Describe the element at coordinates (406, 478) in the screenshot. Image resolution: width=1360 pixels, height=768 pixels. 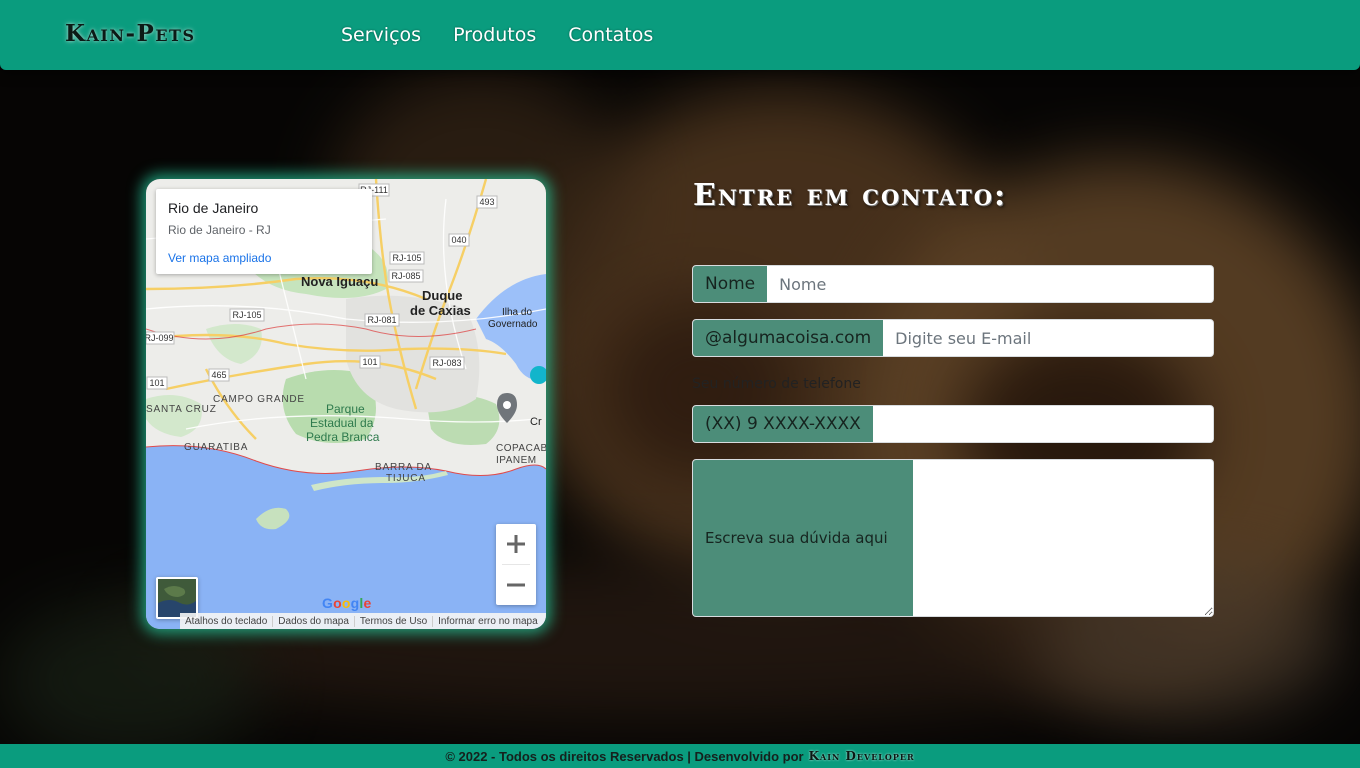
I see `map-label: TIJUCA` at that location.